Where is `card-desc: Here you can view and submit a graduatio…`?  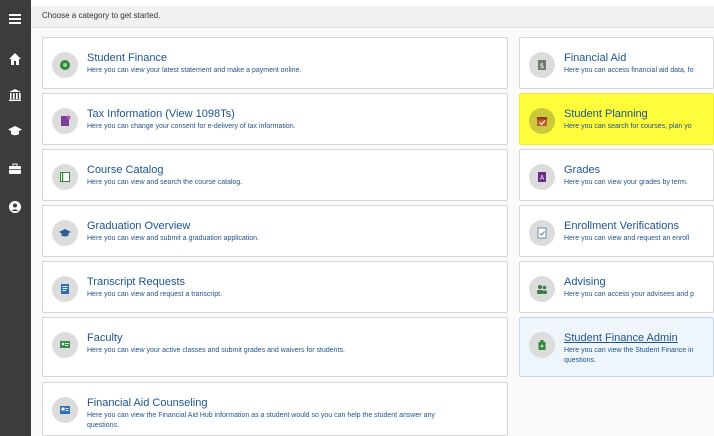 card-desc: Here you can view and submit a graduatio… is located at coordinates (173, 238).